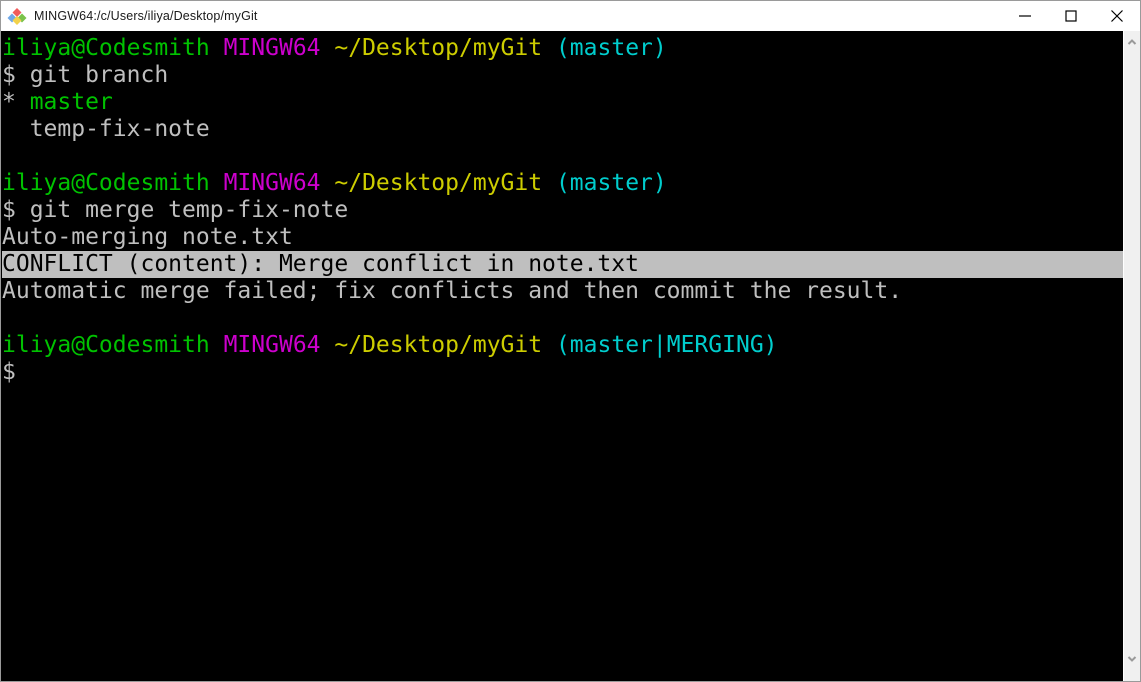  What do you see at coordinates (16, 102) in the screenshot?
I see `current-branch-marker: *` at bounding box center [16, 102].